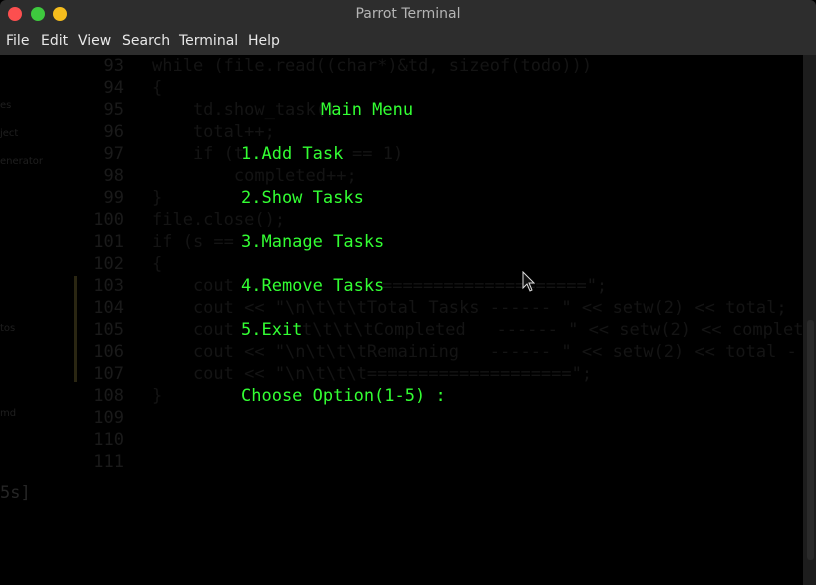 The image size is (816, 585). What do you see at coordinates (208, 41) in the screenshot?
I see `menu-terminal: Terminal` at bounding box center [208, 41].